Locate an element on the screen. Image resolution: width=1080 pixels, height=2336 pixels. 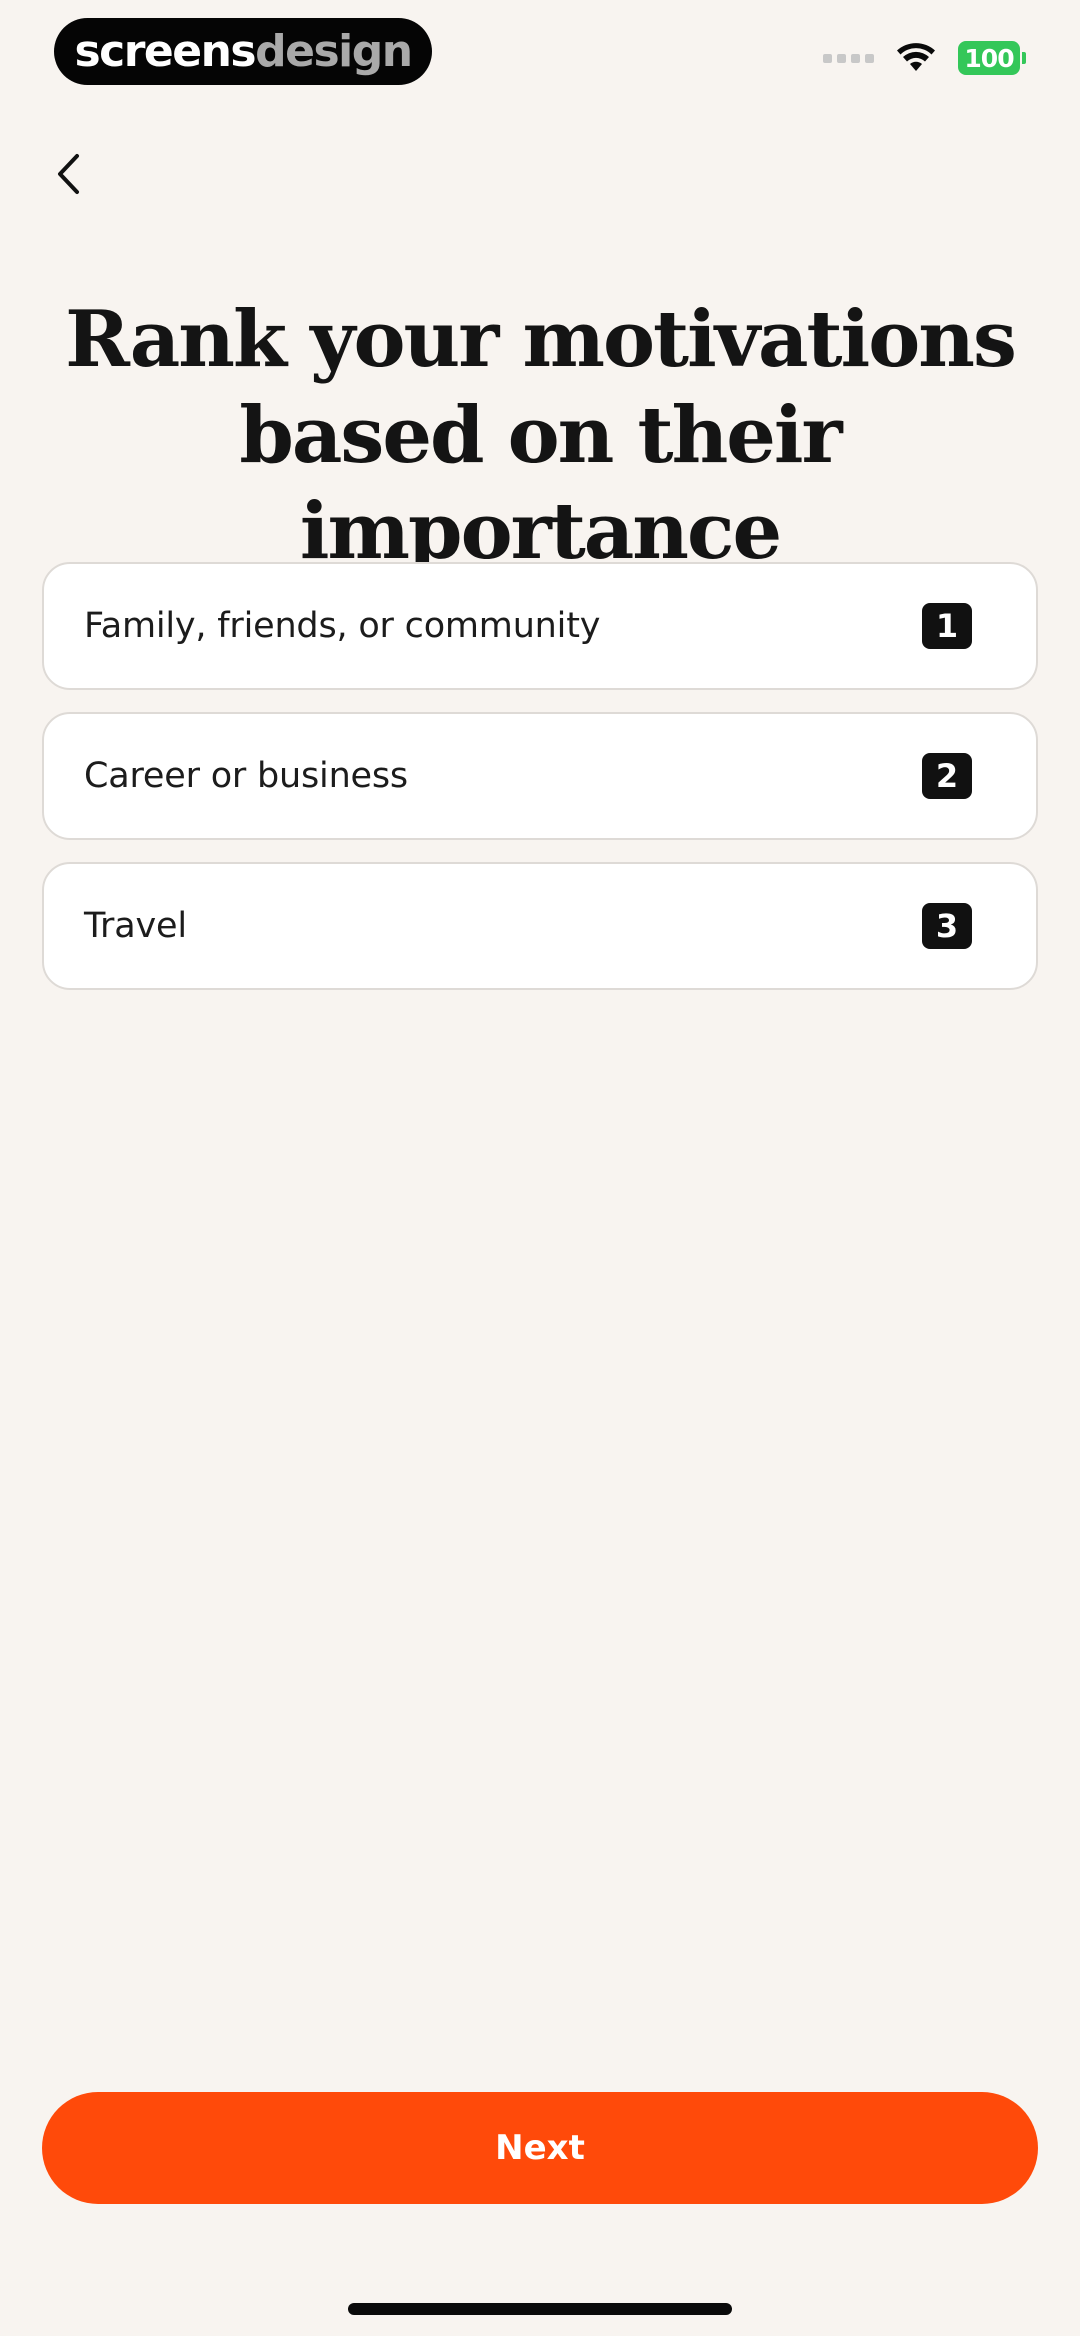
rank-item-label: Family, friends, or community is located at coordinates (342, 626).